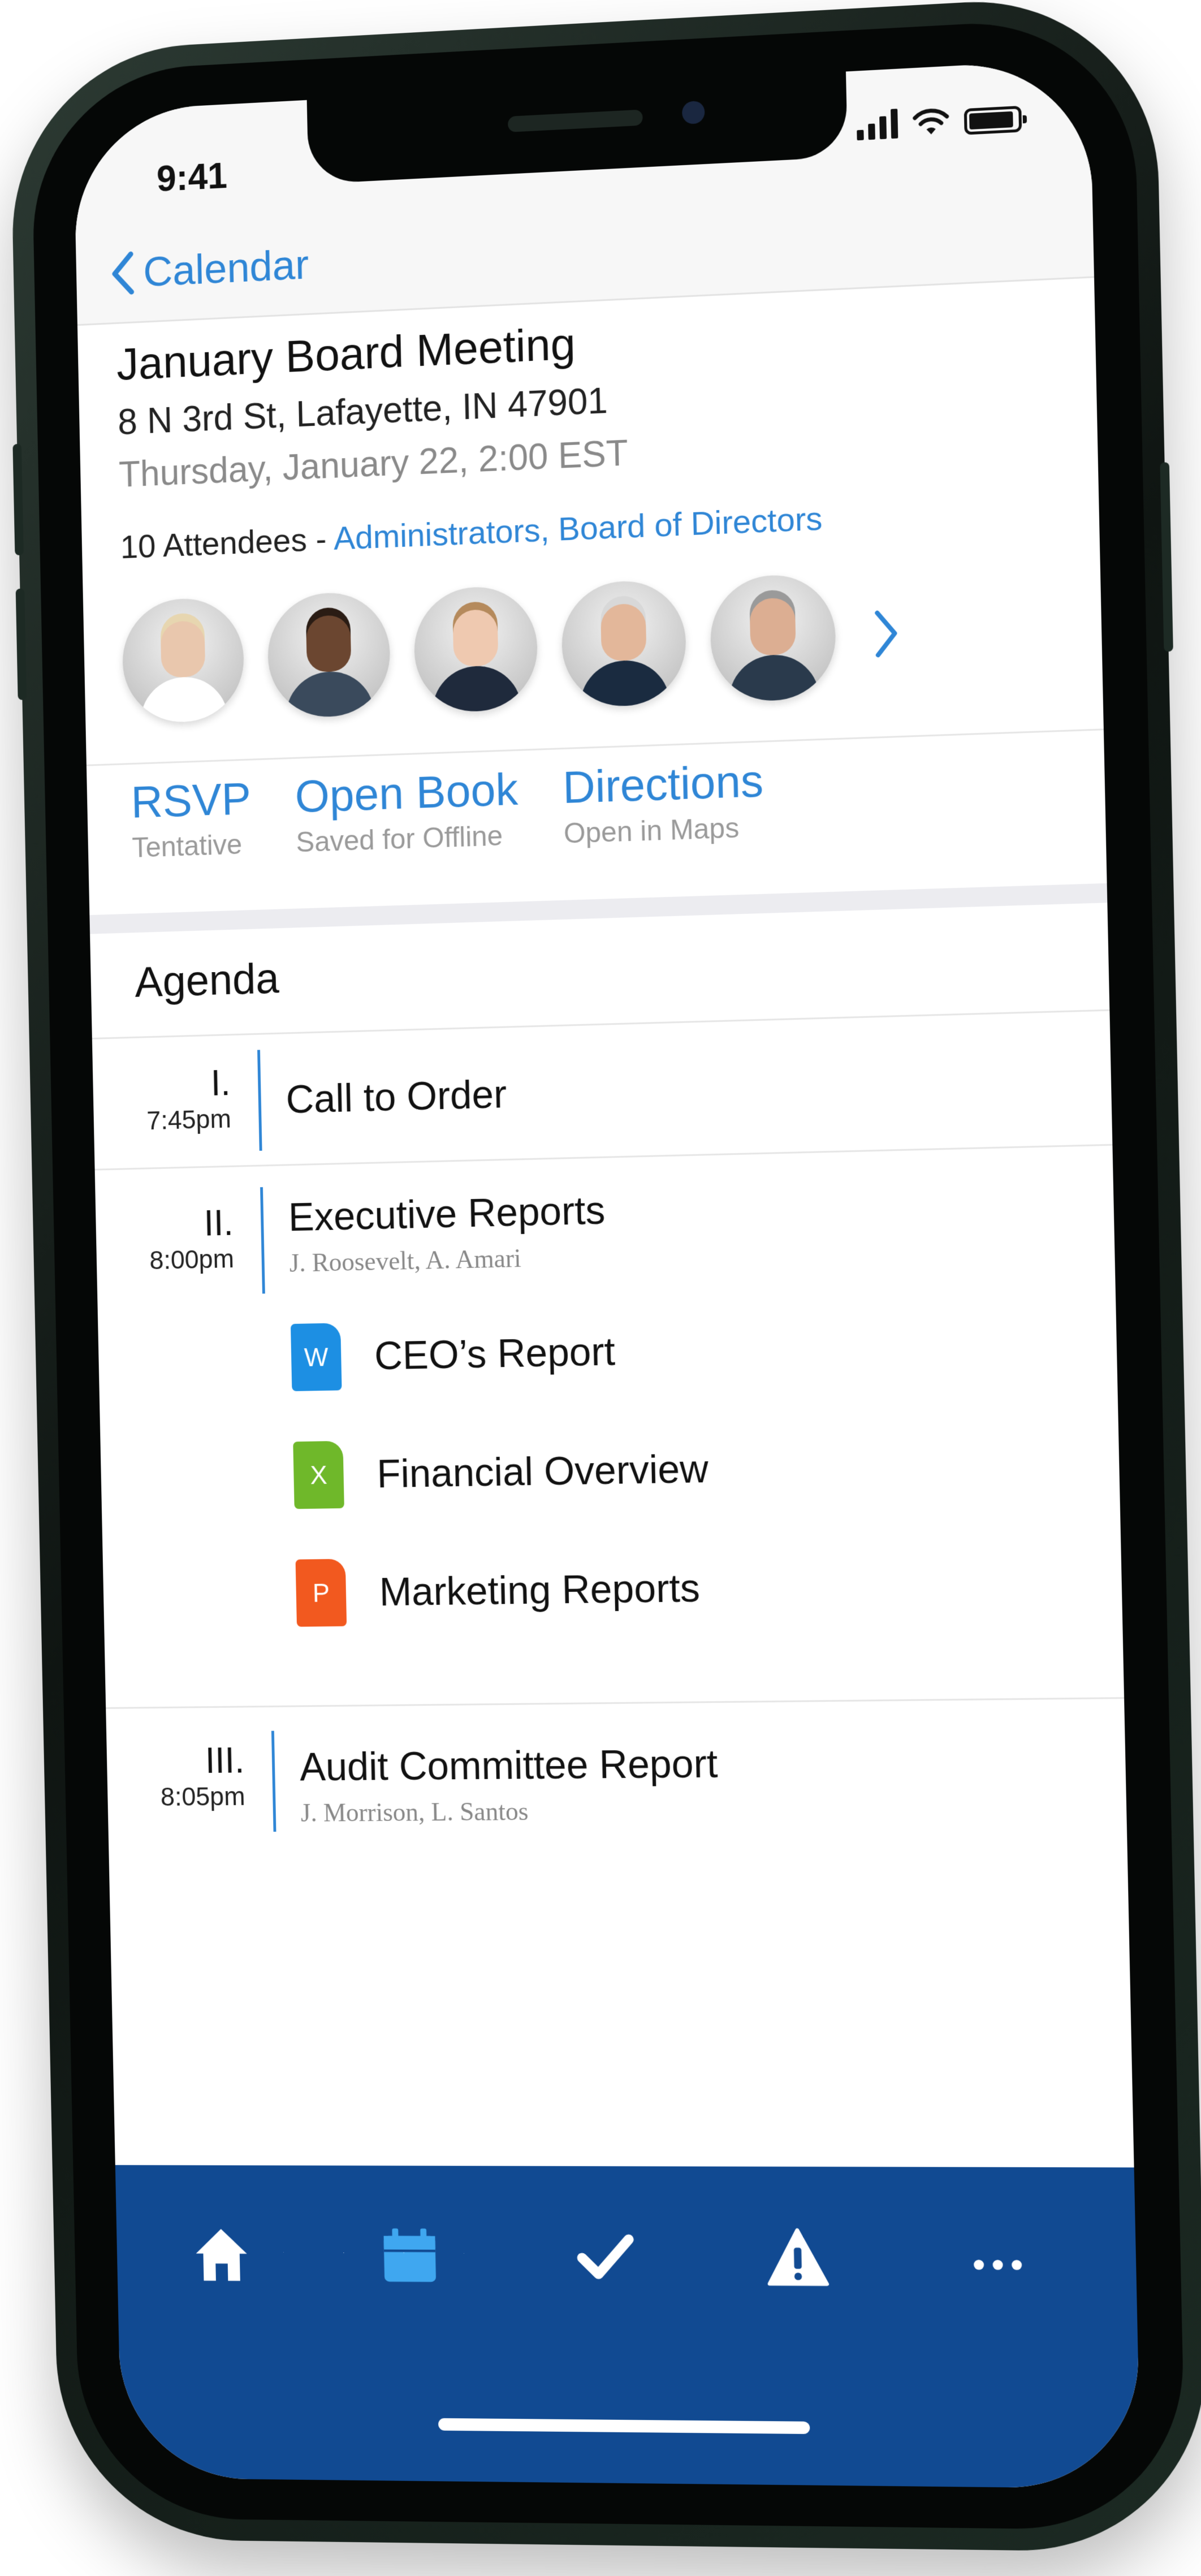 This screenshot has width=1201, height=2576. Describe the element at coordinates (225, 1761) in the screenshot. I see `item-roman: III.` at that location.